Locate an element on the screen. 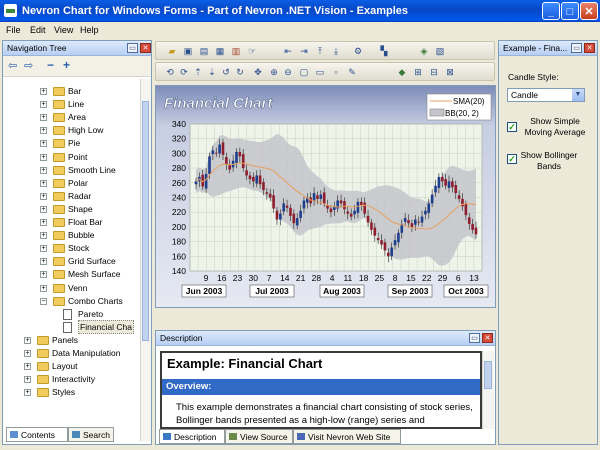 The height and width of the screenshot is (450, 600). tree-item: − Combo Charts is located at coordinates (72, 301).